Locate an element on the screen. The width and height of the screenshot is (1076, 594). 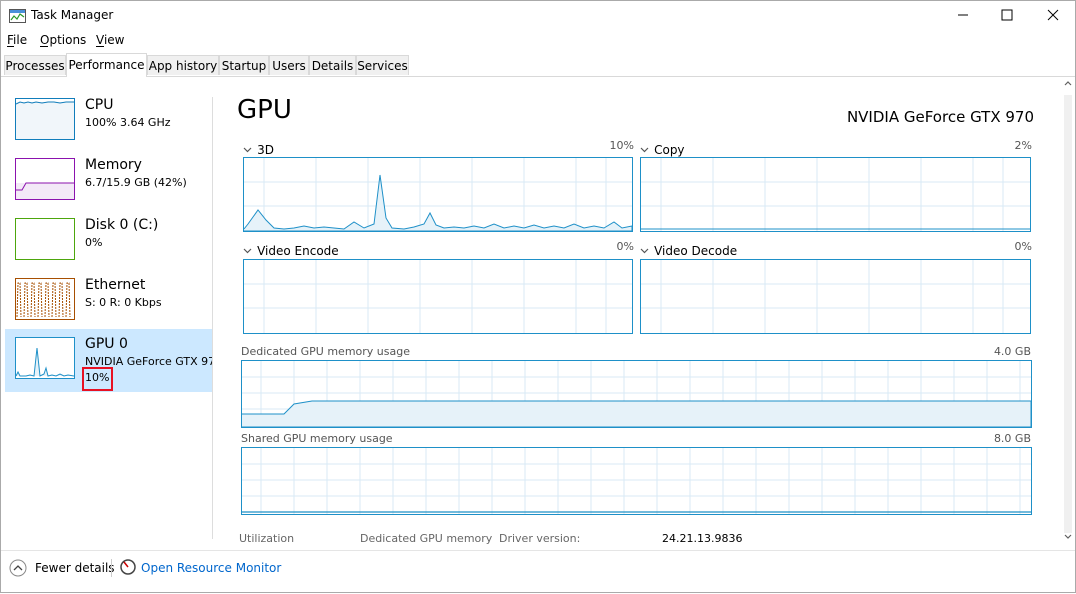
minimize-icon is located at coordinates (963, 15).